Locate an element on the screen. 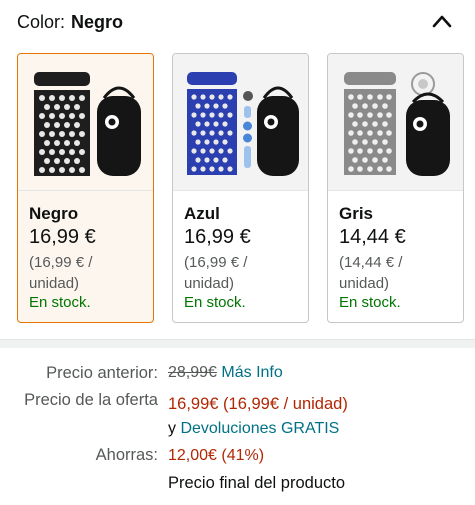  previous-price-row: 28,99€ Más Info is located at coordinates (225, 373).